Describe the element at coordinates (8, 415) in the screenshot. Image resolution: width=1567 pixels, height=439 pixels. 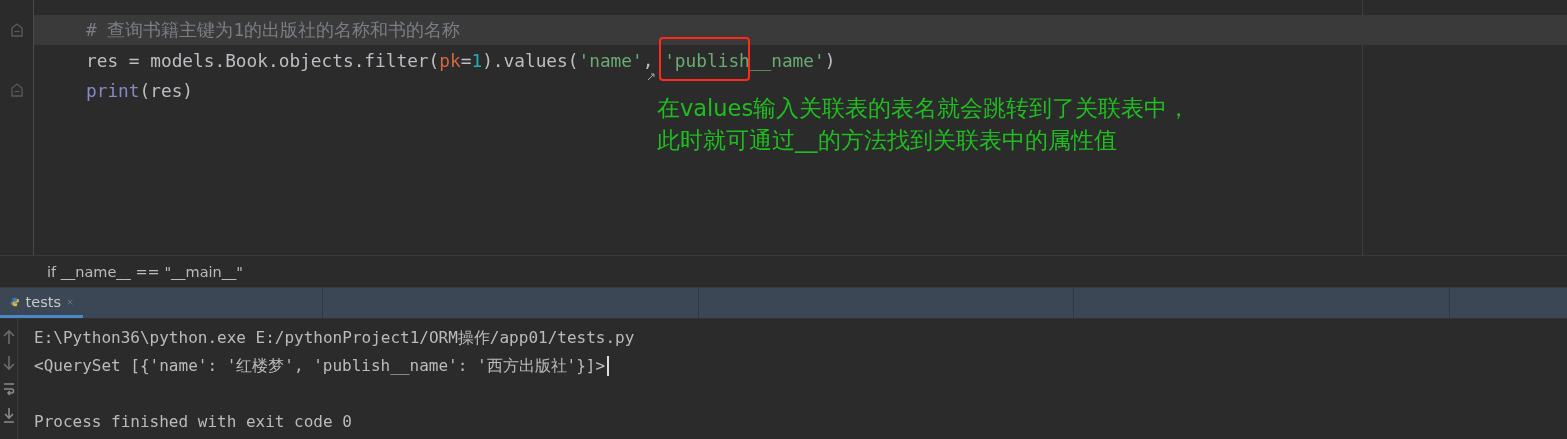
I see `scroll-to-end-icon` at that location.